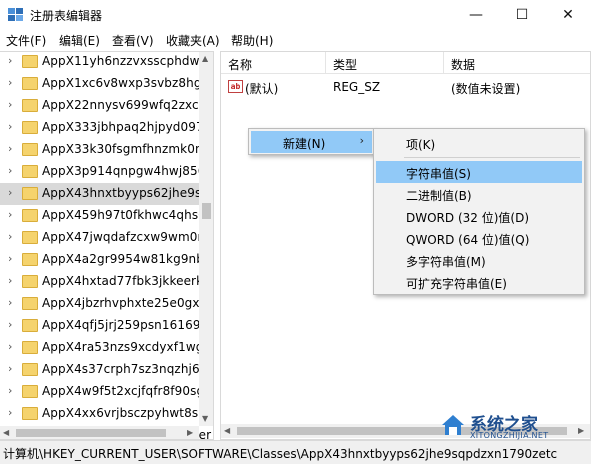 The height and width of the screenshot is (464, 591). I want to click on submenu-item-qword-value: QWORD (64 位)值(Q), so click(479, 238).